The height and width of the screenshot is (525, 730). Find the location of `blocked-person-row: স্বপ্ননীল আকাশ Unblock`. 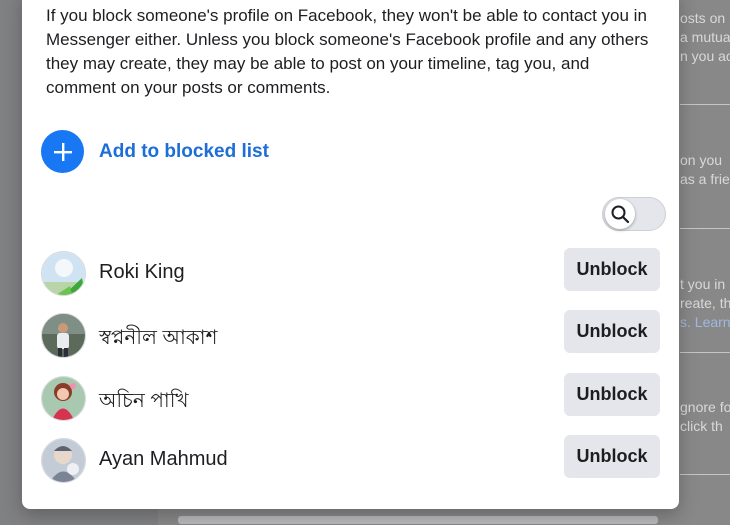

blocked-person-row: স্বপ্ননীল আকাশ Unblock is located at coordinates (351, 335).